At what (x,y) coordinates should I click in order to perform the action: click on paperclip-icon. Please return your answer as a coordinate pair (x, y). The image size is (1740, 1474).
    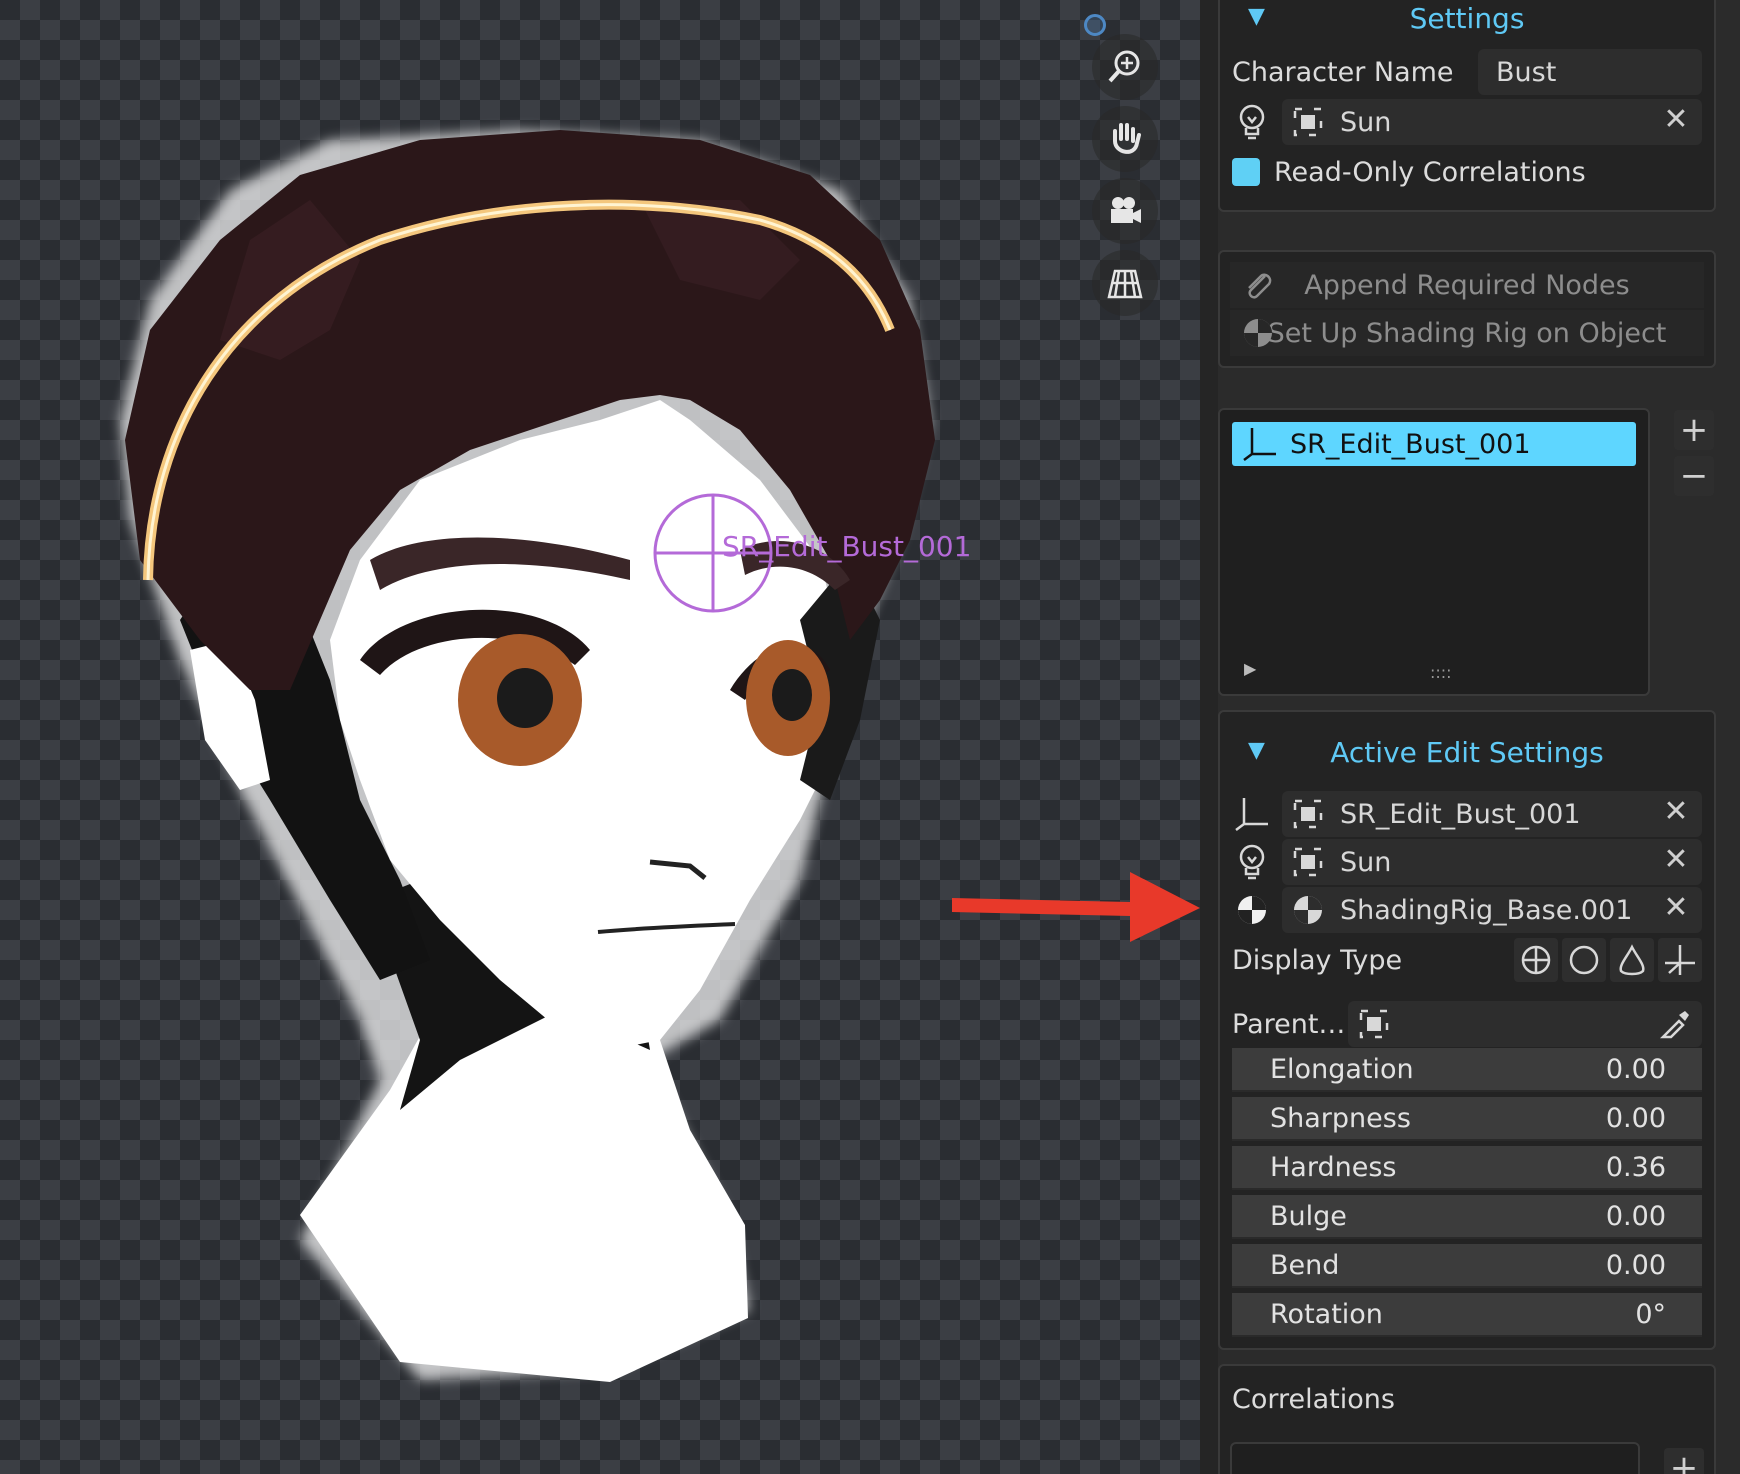
    Looking at the image, I should click on (1258, 285).